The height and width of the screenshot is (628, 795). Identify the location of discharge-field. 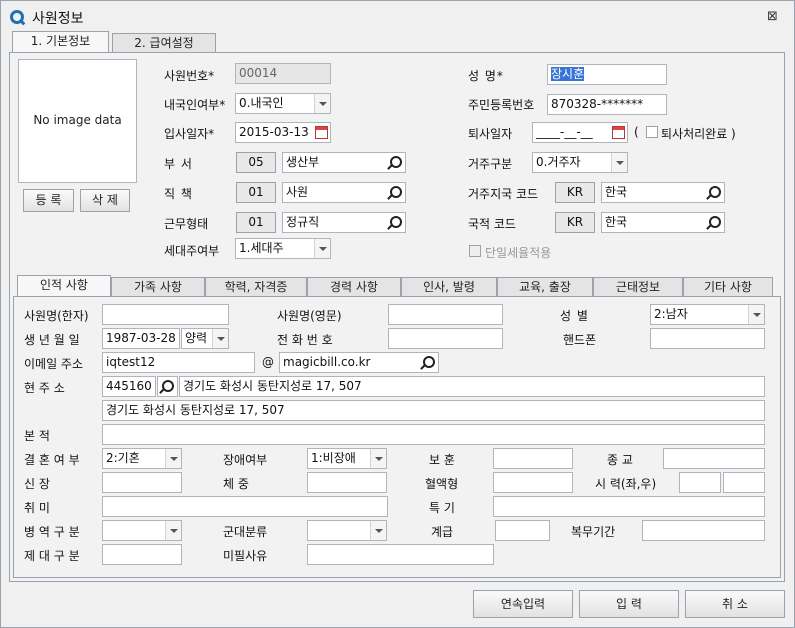
(142, 554).